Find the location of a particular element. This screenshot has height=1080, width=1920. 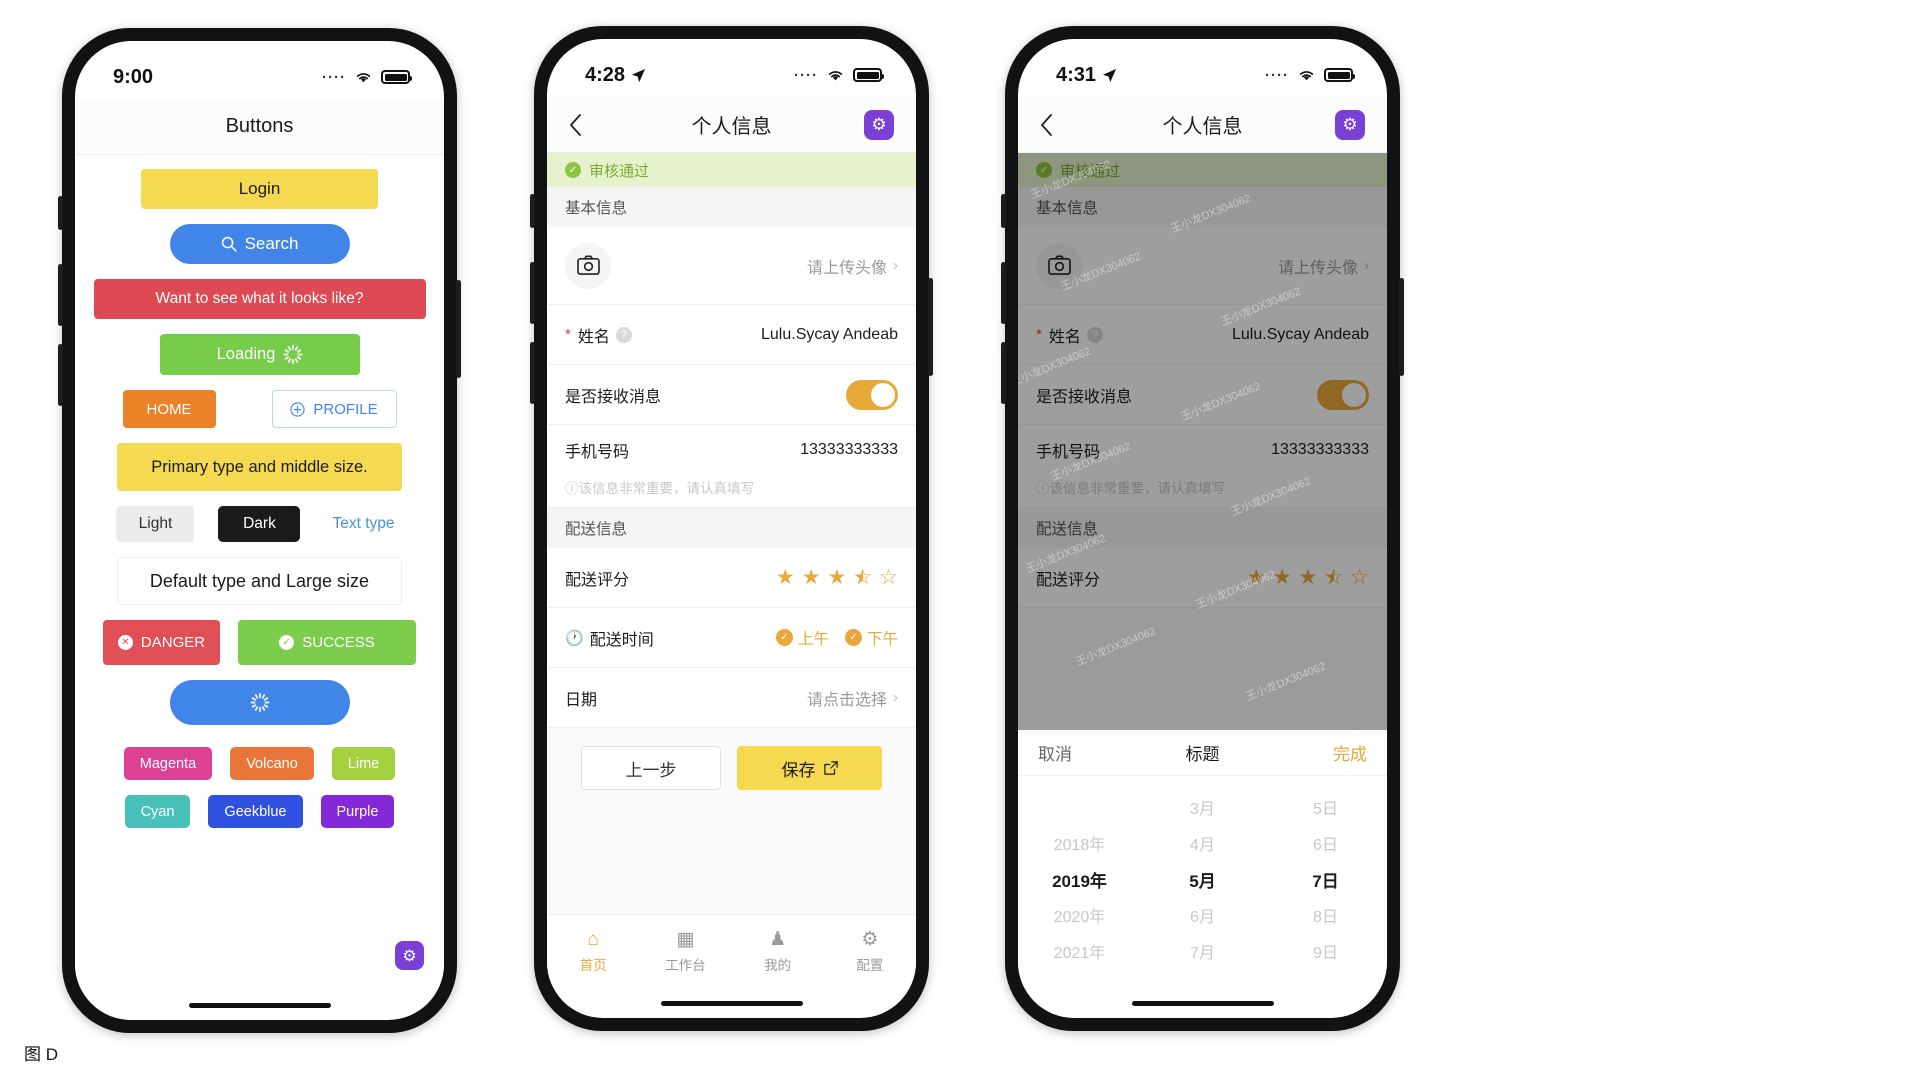

picker-year-item: 2018年 is located at coordinates (1080, 846).